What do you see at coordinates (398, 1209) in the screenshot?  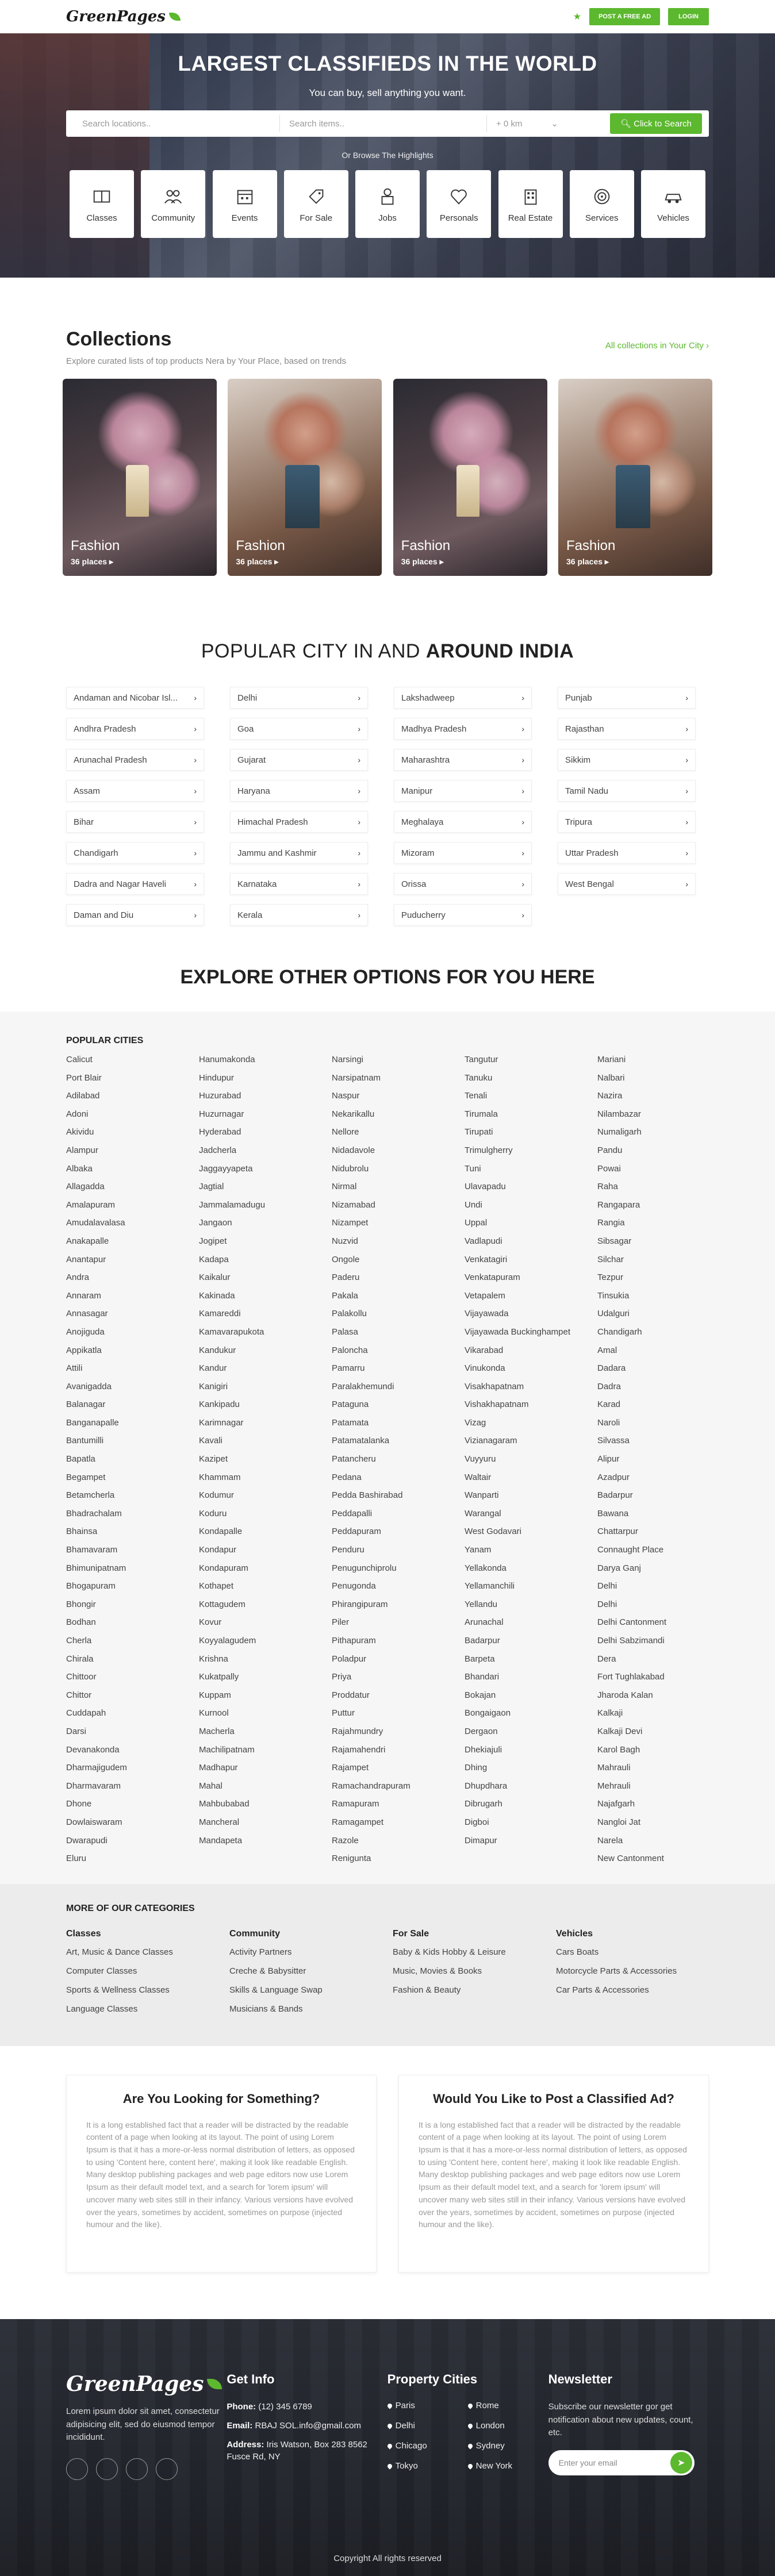 I see `city-link: Nizamabad` at bounding box center [398, 1209].